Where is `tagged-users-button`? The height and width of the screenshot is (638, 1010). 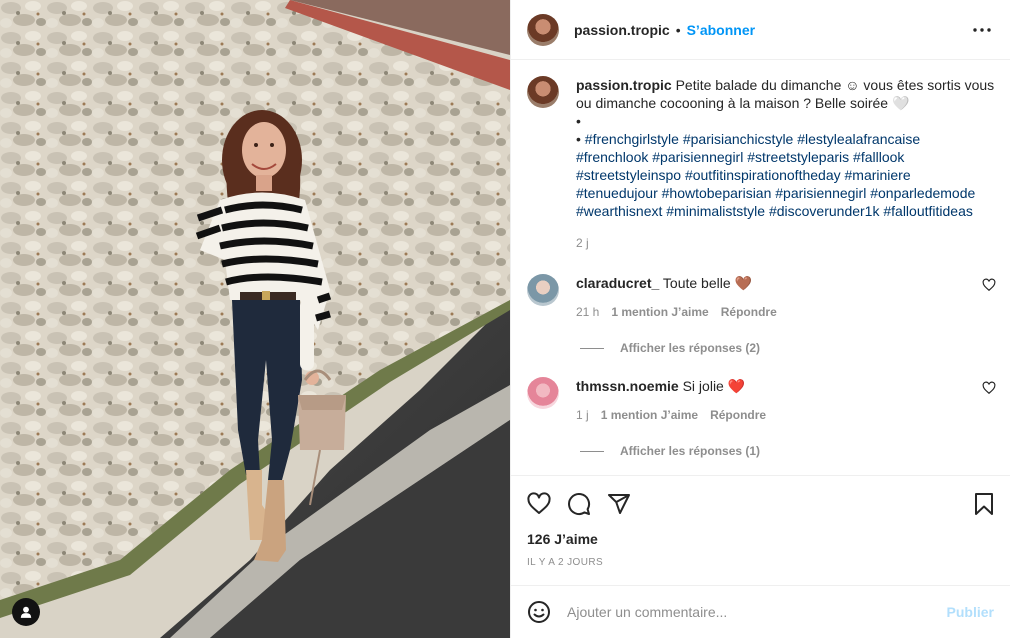 tagged-users-button is located at coordinates (26, 612).